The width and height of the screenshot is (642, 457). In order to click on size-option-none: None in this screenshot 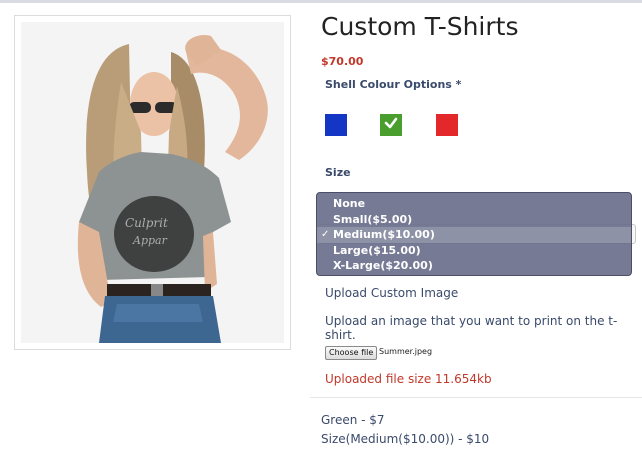, I will do `click(474, 204)`.